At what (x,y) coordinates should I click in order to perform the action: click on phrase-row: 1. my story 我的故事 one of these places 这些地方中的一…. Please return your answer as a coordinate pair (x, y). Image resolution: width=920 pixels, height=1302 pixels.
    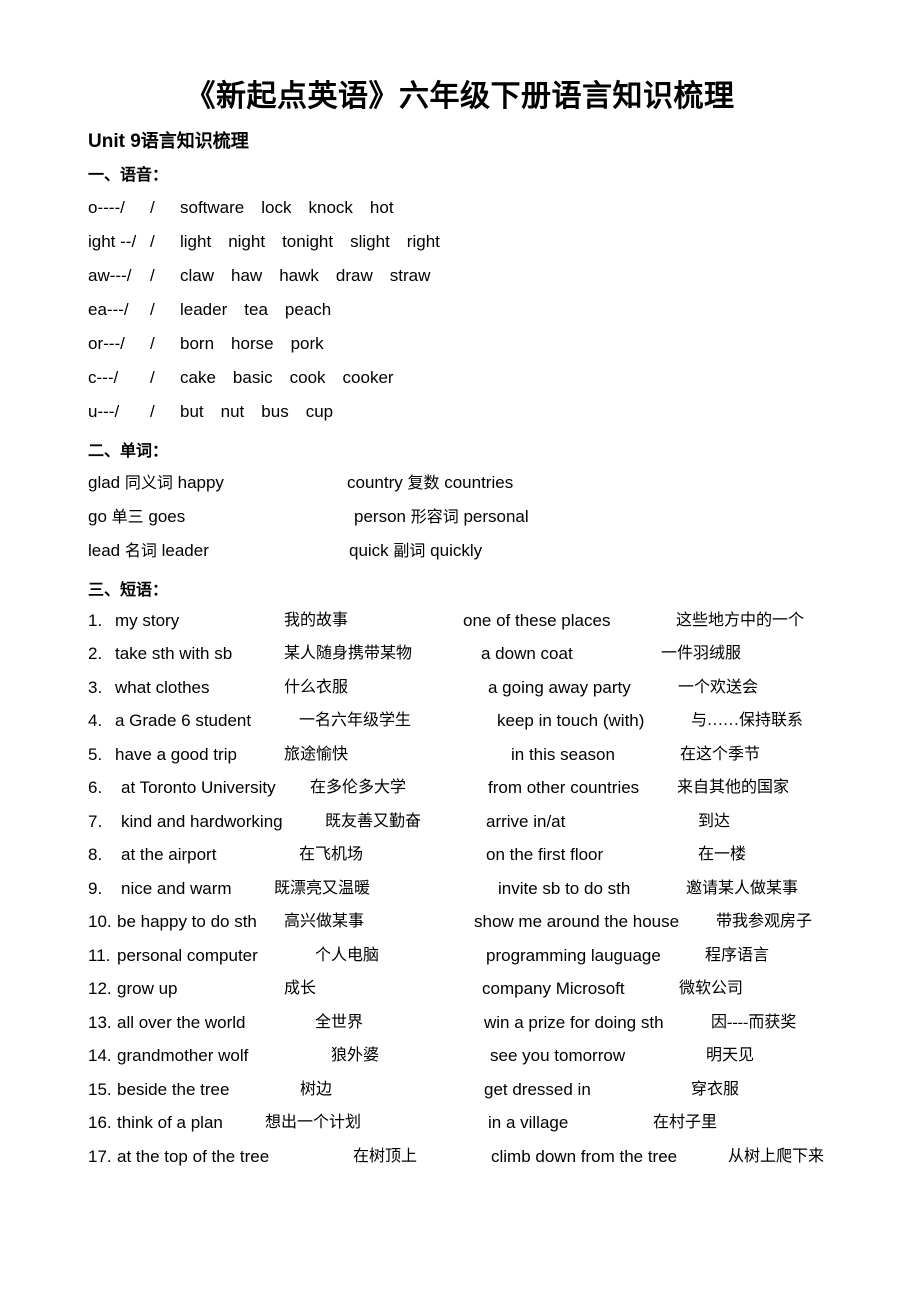
    Looking at the image, I should click on (504, 621).